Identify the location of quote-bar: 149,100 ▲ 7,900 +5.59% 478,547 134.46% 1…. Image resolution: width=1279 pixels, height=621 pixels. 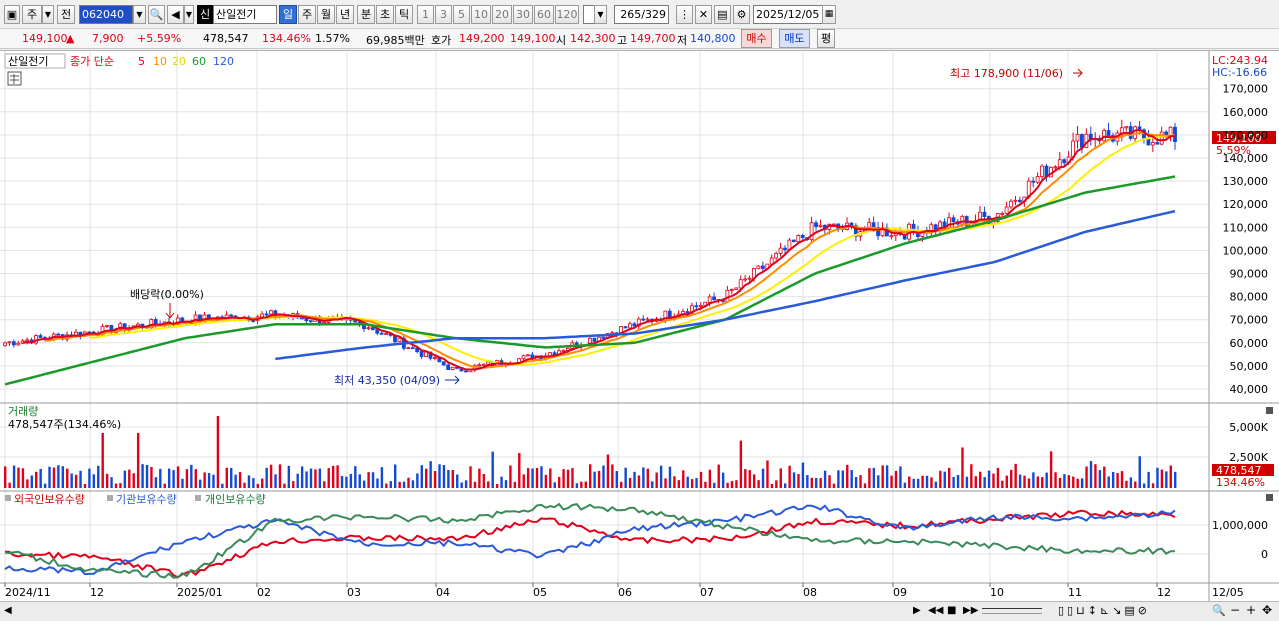
(639, 39).